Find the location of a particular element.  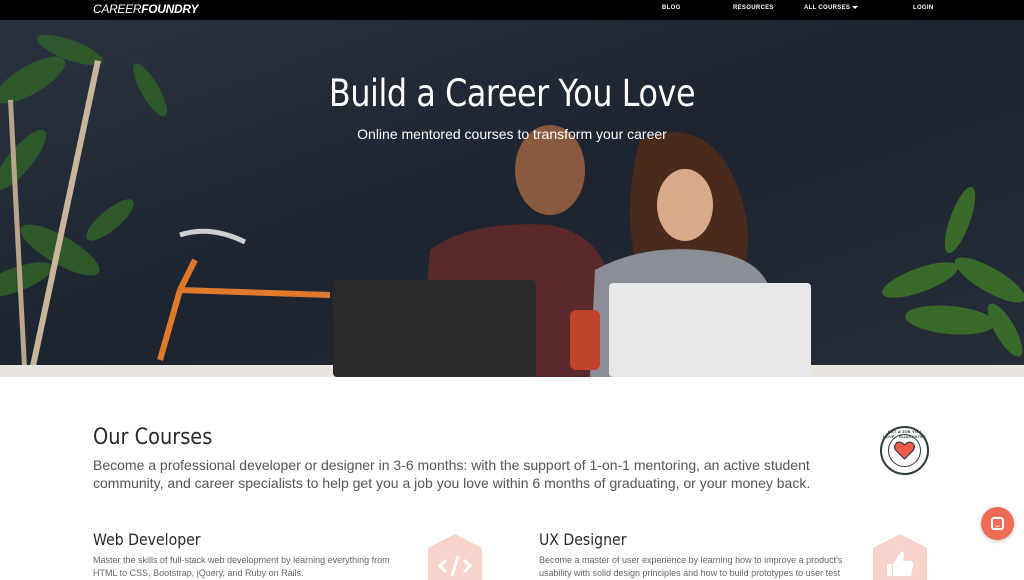

chat-icon is located at coordinates (997, 523).